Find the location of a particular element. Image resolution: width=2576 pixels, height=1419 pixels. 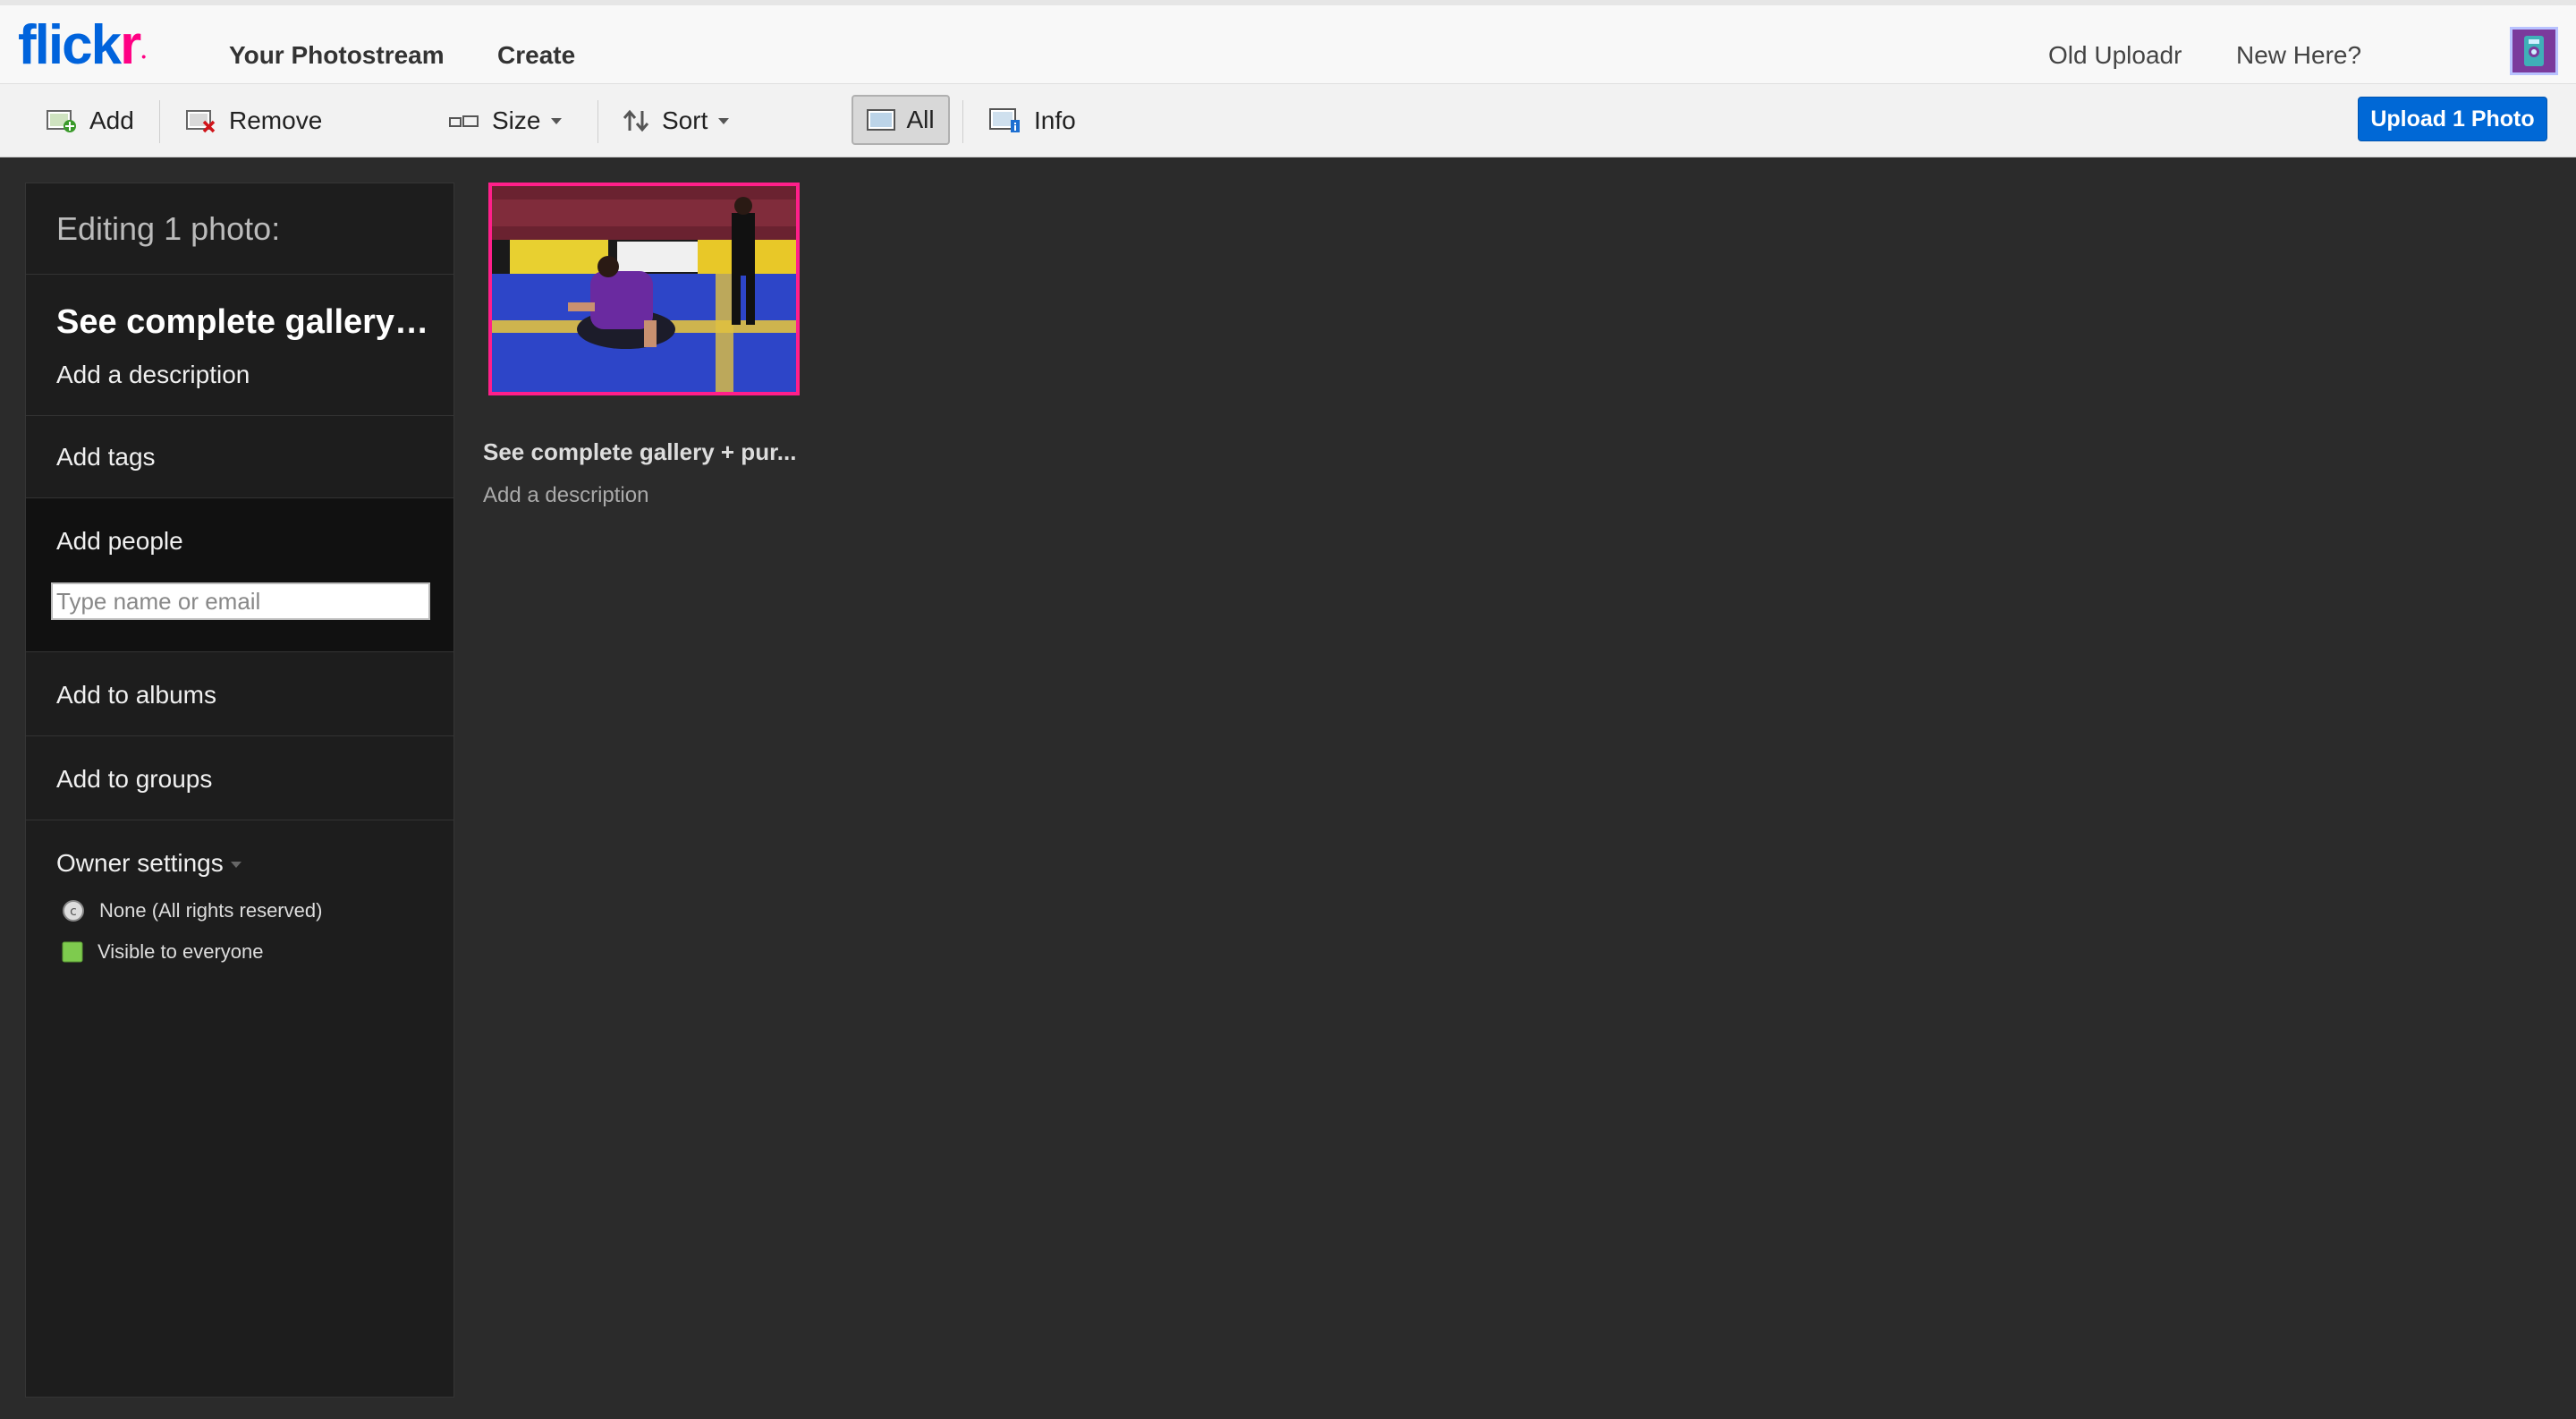

flickr-logo: flickr • is located at coordinates (82, 45).